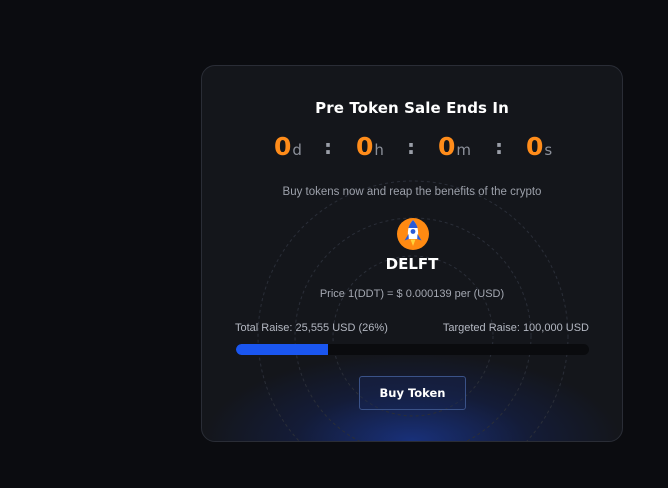 The height and width of the screenshot is (488, 668). I want to click on countdown-minutes-unit: m, so click(464, 150).